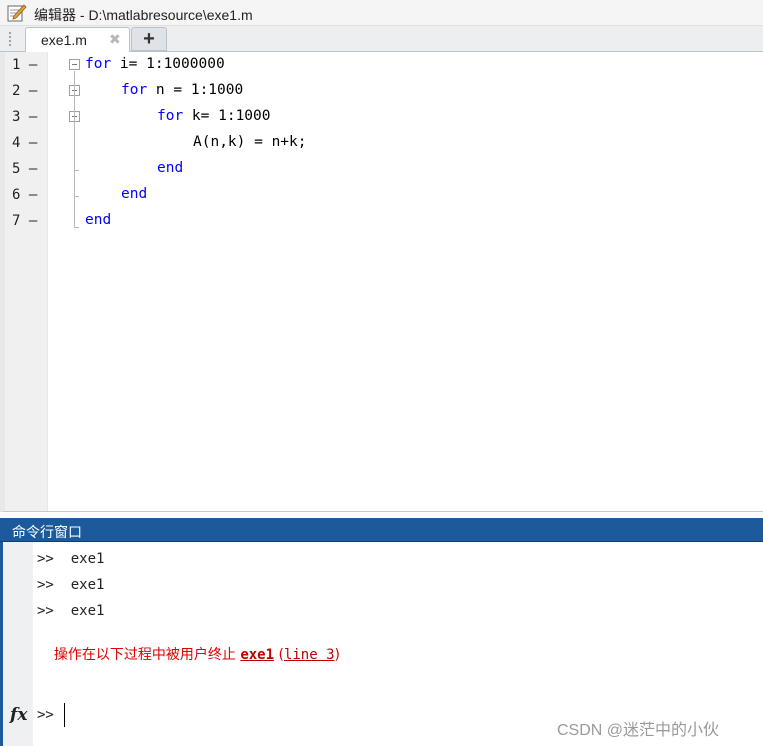 The width and height of the screenshot is (763, 746). Describe the element at coordinates (30, 117) in the screenshot. I see `line-number: 3 —` at that location.